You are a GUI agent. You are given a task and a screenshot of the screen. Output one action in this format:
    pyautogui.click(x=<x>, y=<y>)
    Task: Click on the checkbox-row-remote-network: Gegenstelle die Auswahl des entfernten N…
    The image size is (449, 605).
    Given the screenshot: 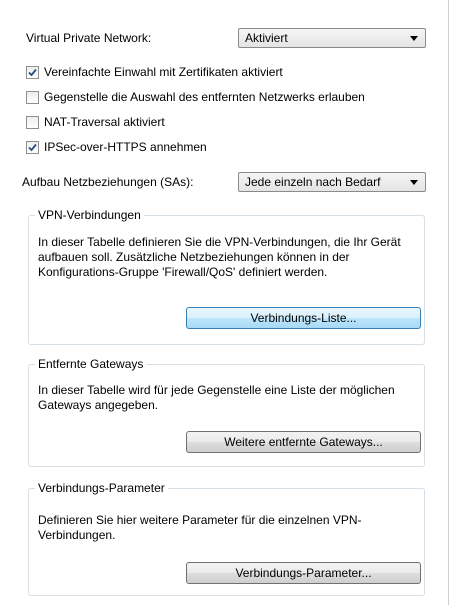 What is the action you would take?
    pyautogui.click(x=195, y=97)
    